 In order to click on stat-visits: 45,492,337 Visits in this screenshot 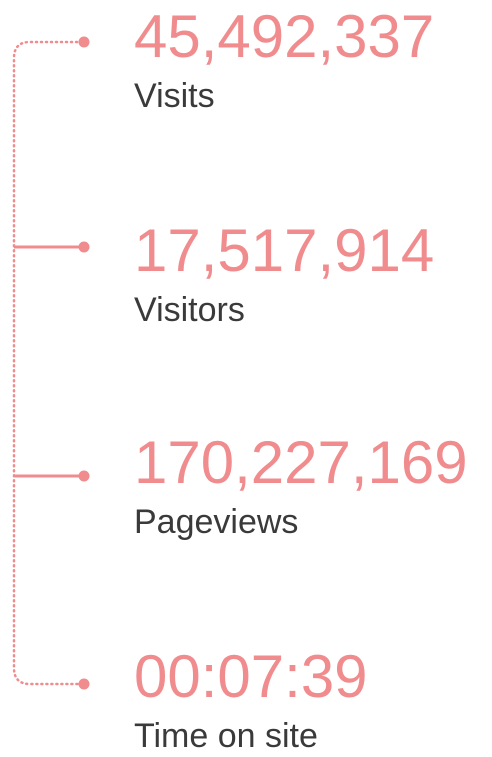, I will do `click(284, 59)`.